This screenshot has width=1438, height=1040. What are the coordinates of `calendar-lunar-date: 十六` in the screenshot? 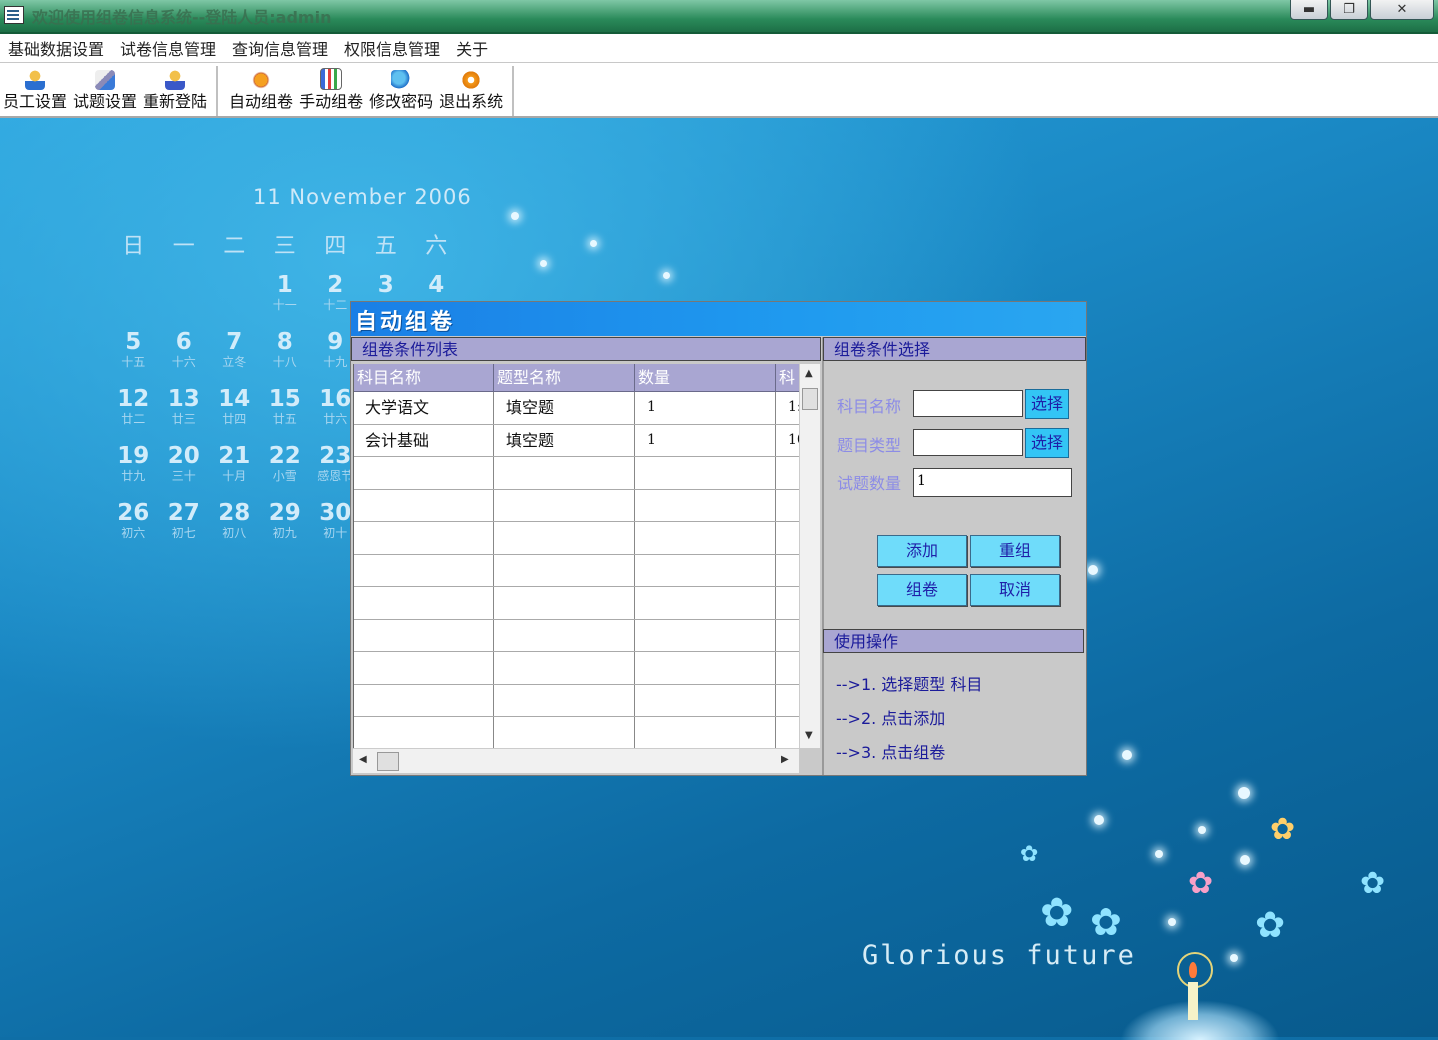 It's located at (183, 362).